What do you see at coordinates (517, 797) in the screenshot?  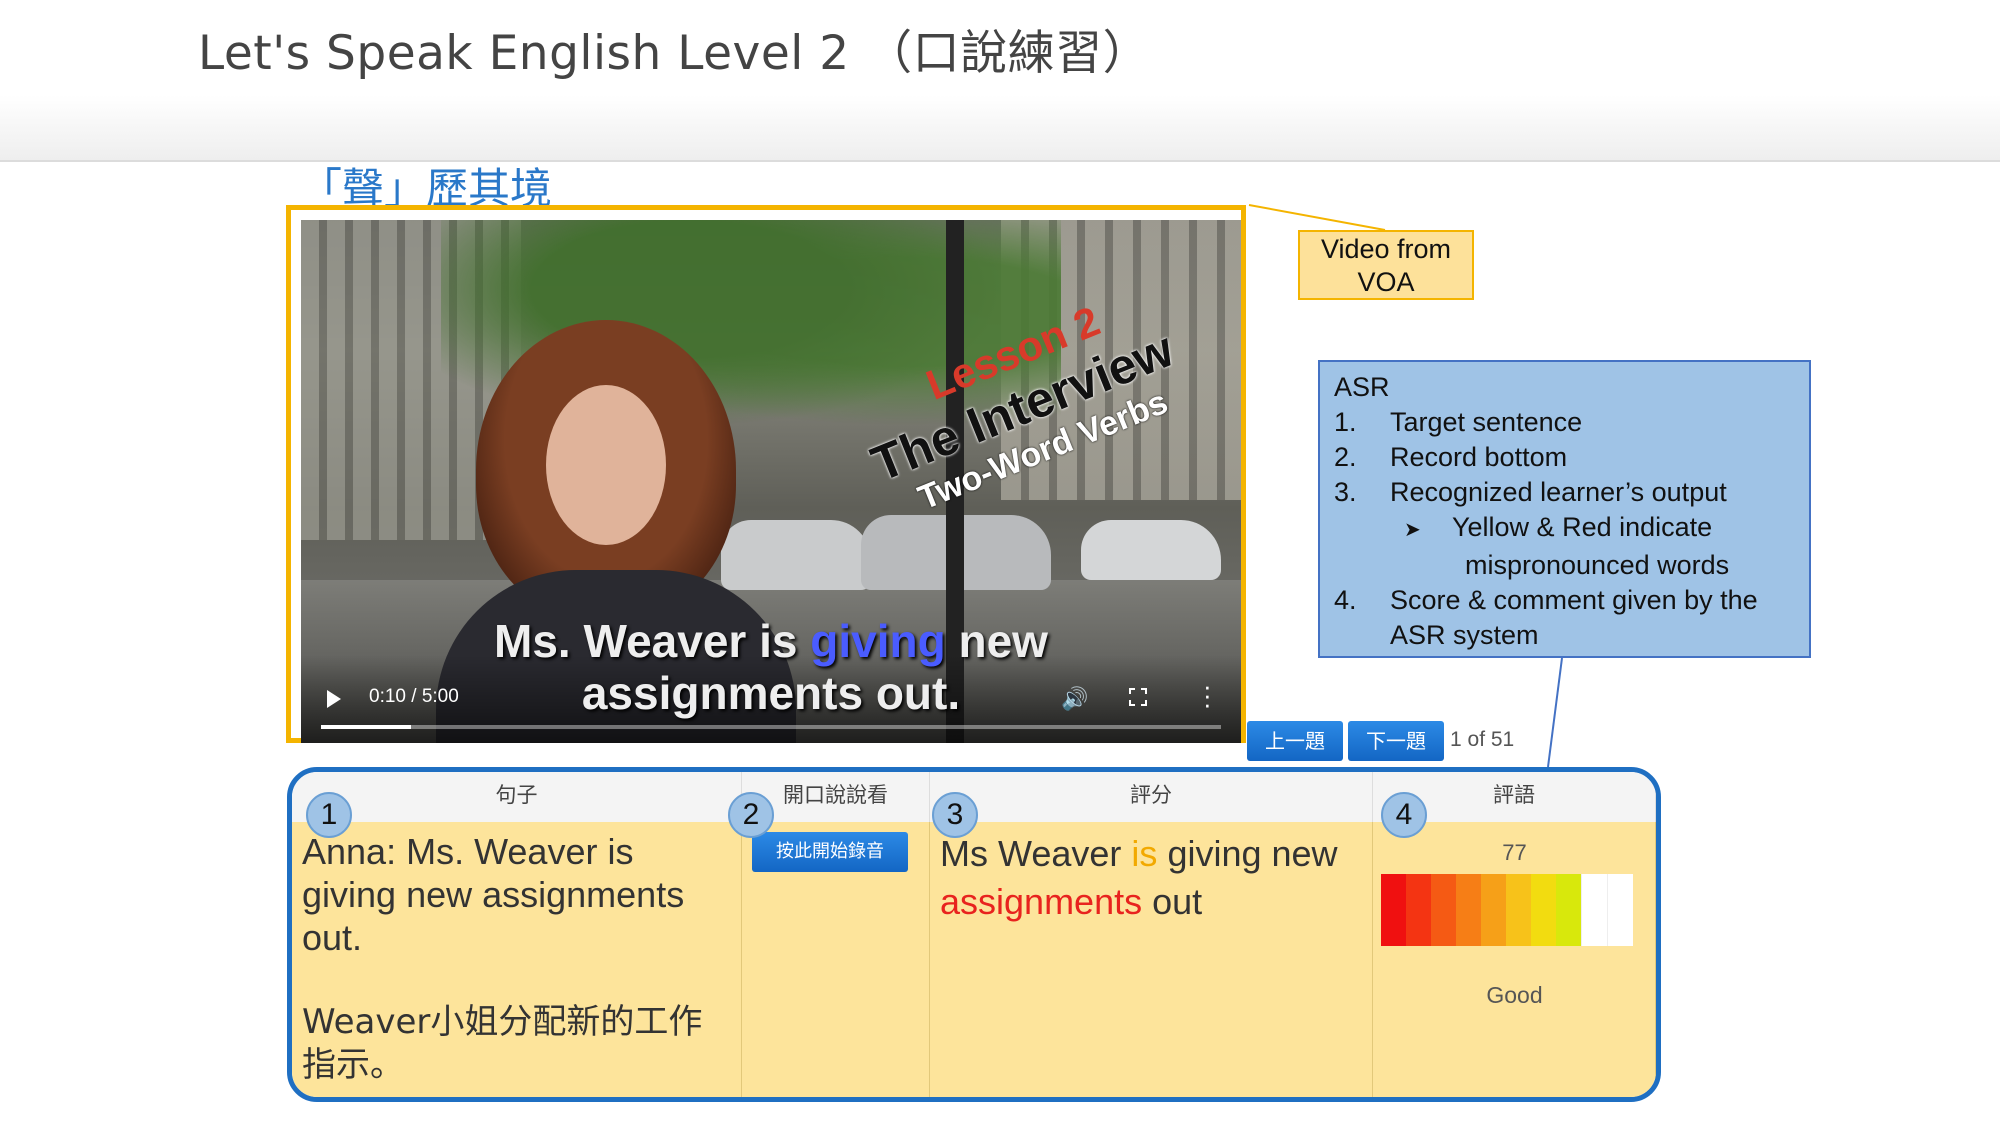 I see `sentence-column-header: 句子` at bounding box center [517, 797].